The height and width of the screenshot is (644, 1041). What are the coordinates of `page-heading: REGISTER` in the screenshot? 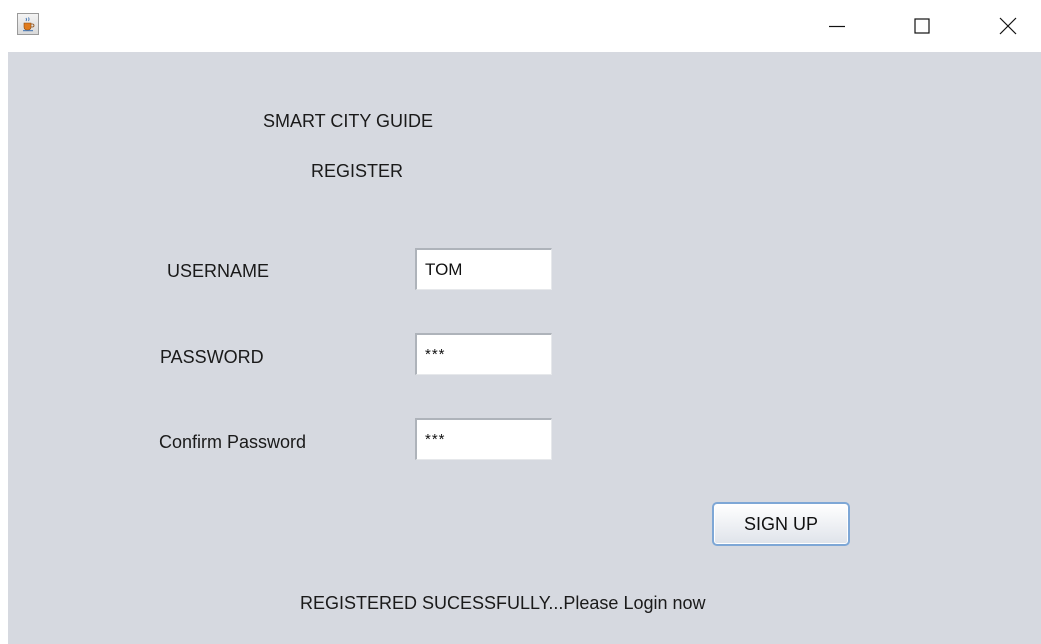 It's located at (357, 171).